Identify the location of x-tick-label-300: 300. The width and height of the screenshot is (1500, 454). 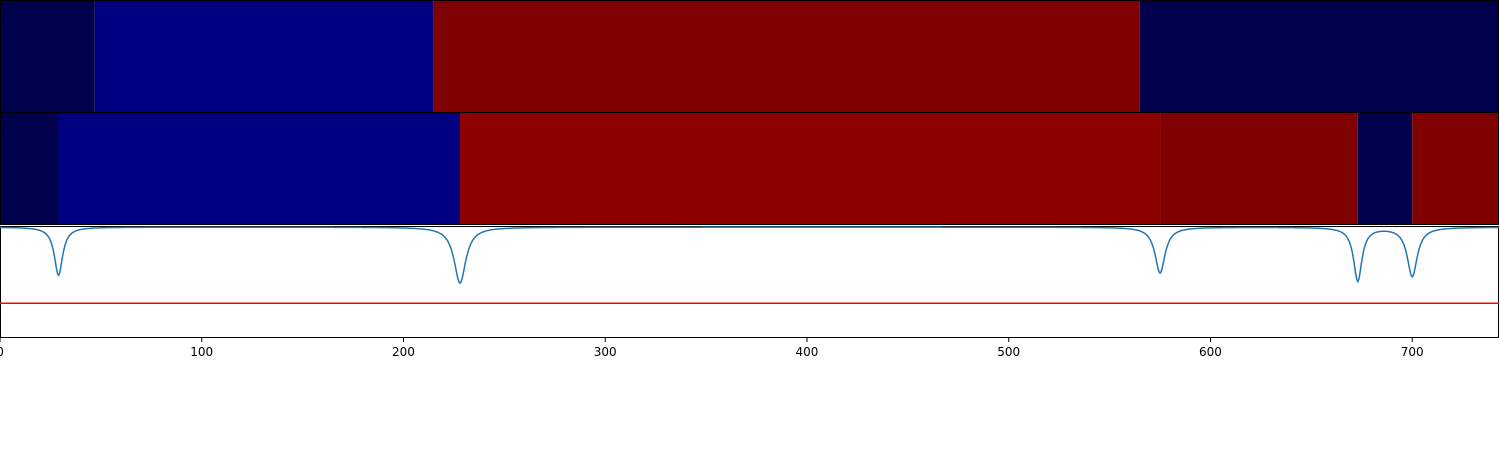
(605, 352).